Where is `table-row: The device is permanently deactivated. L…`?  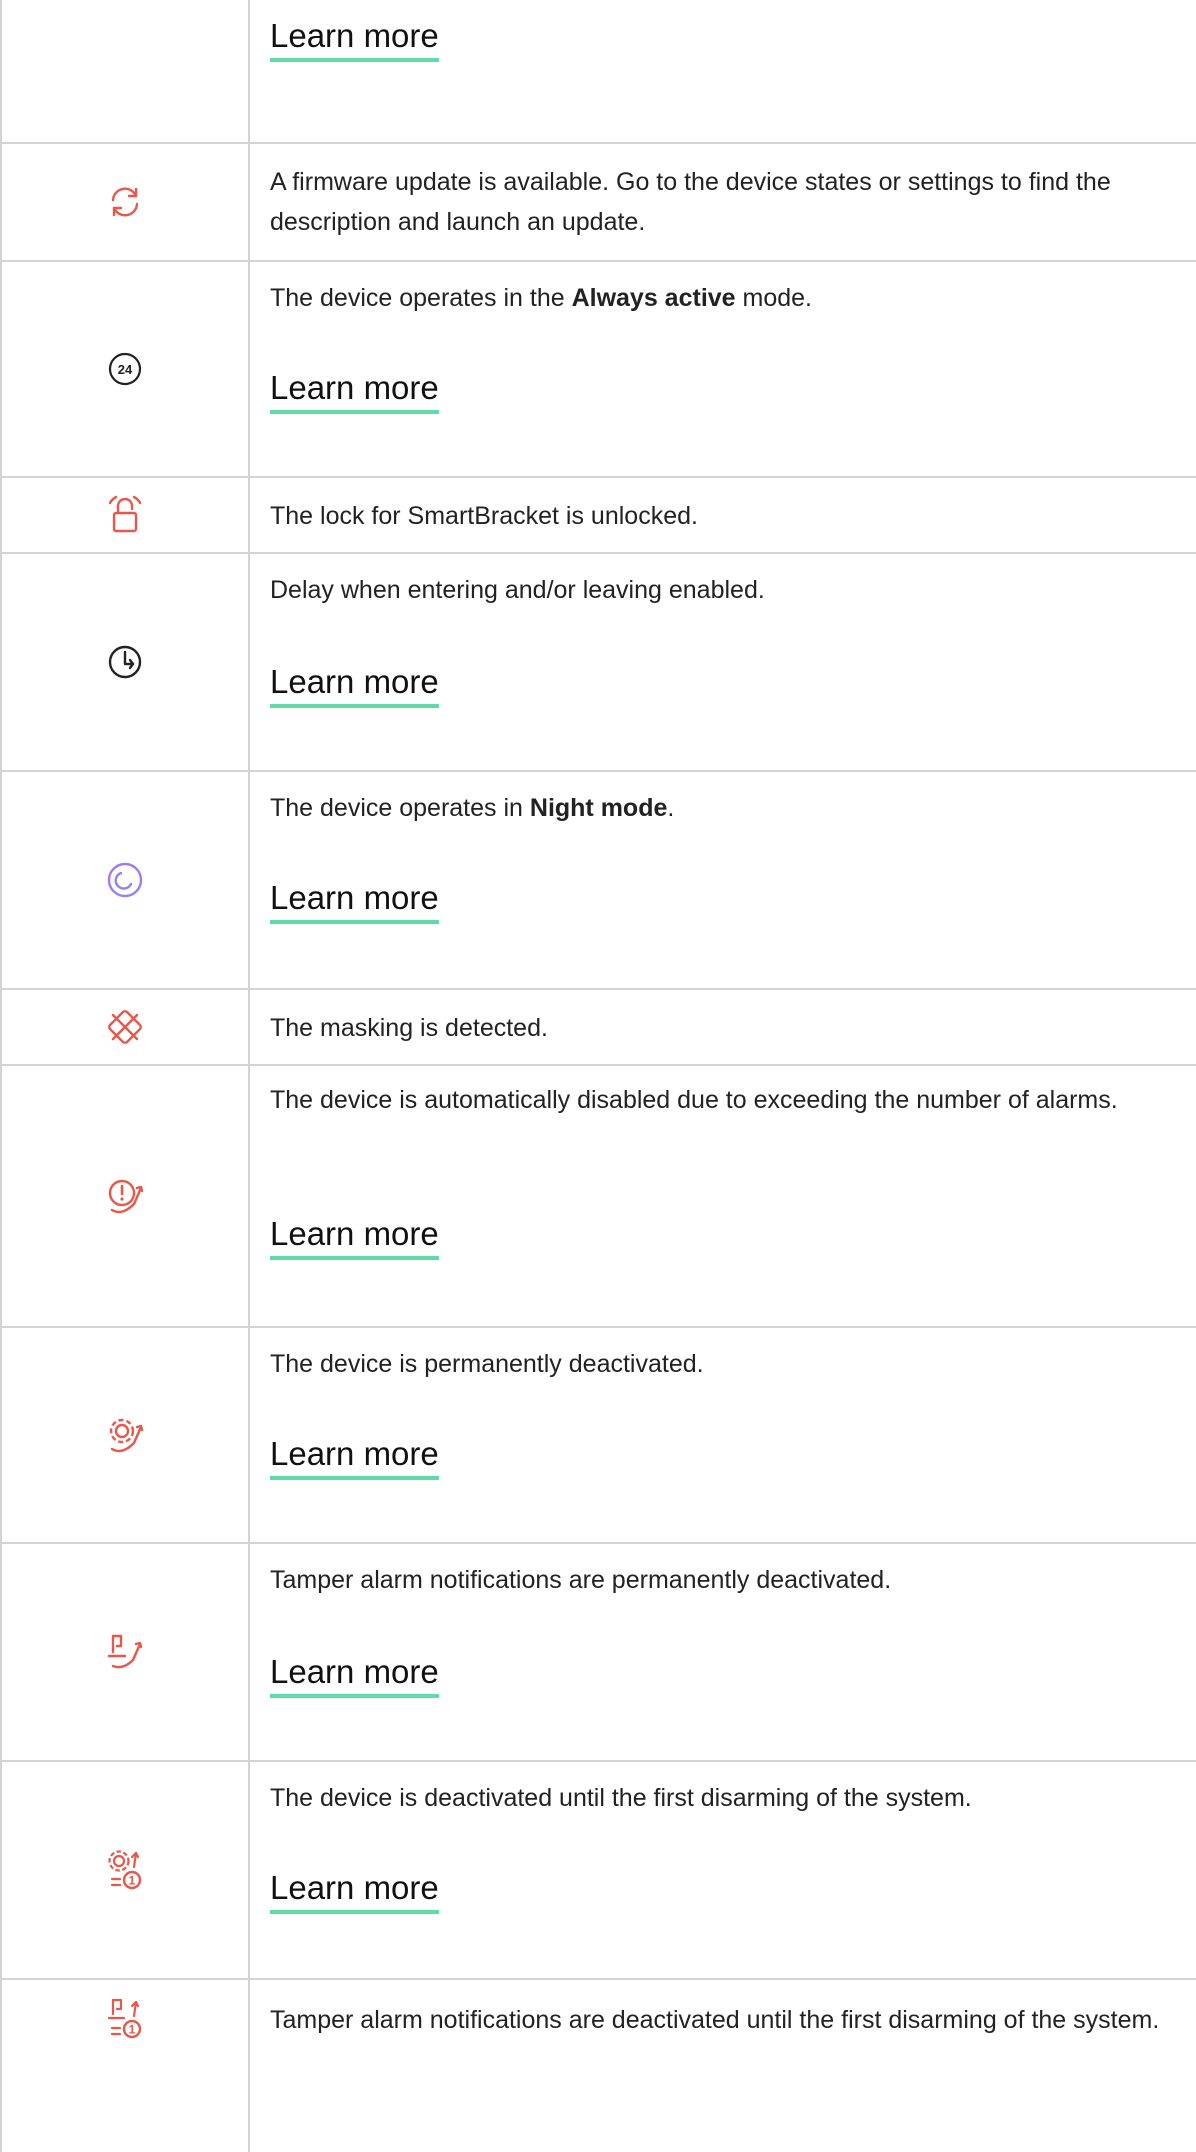 table-row: The device is permanently deactivated. L… is located at coordinates (599, 1436).